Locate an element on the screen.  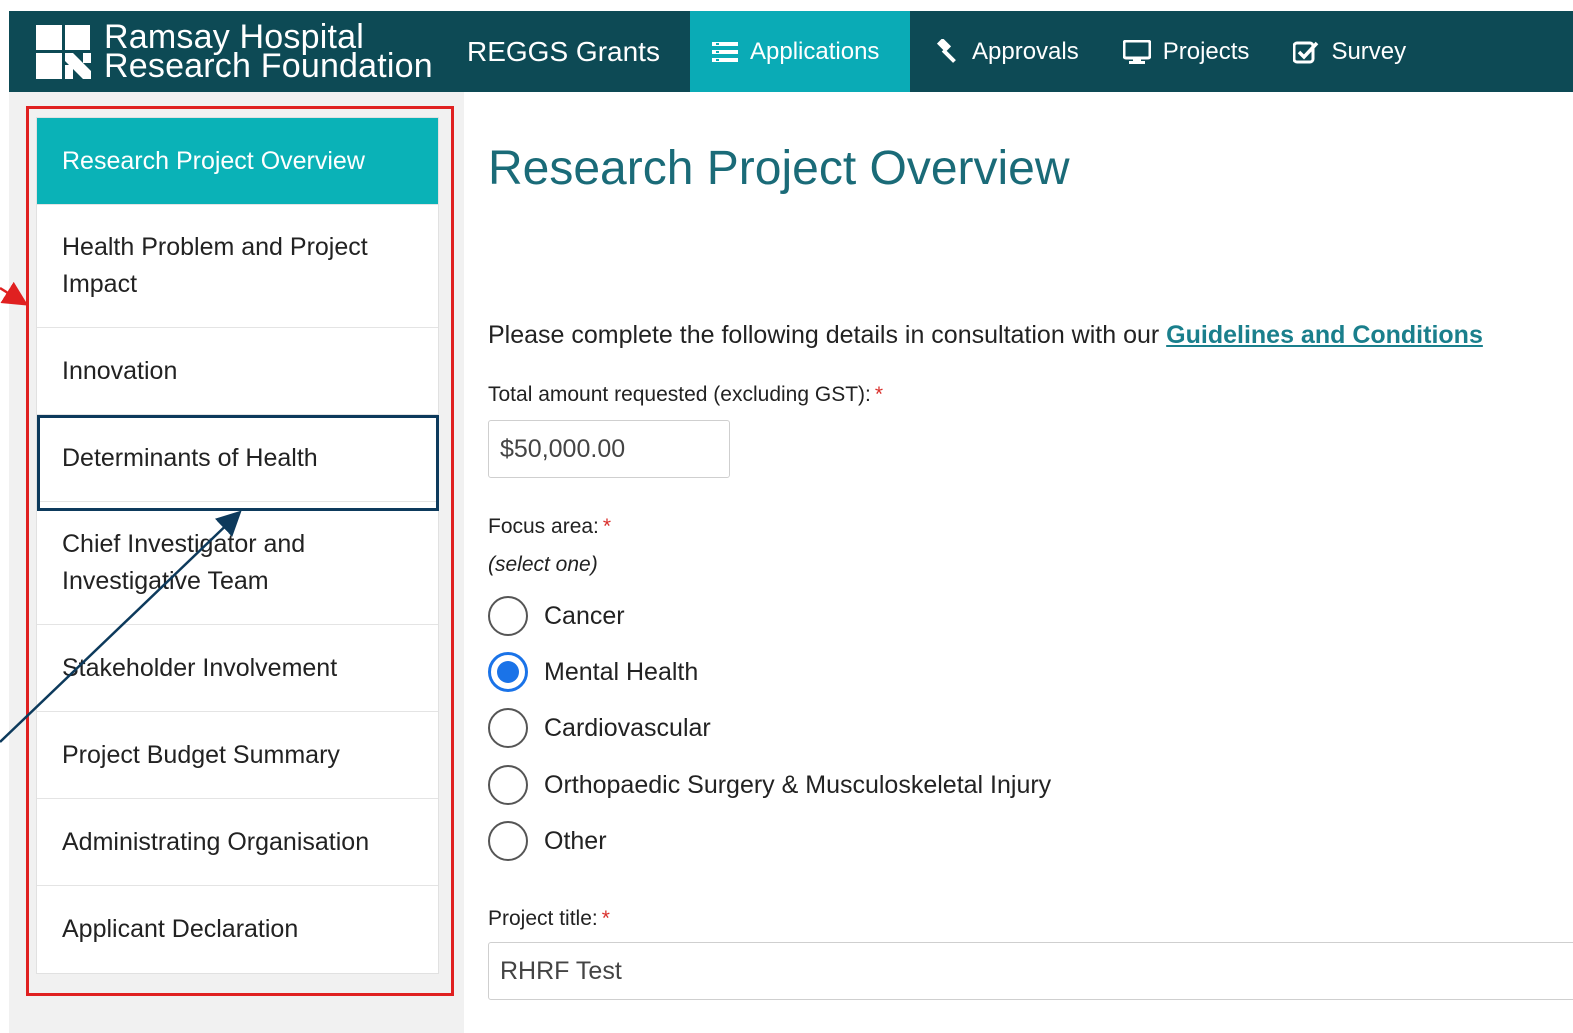
guidelines-link: Guidelines and Conditions is located at coordinates (1324, 335).